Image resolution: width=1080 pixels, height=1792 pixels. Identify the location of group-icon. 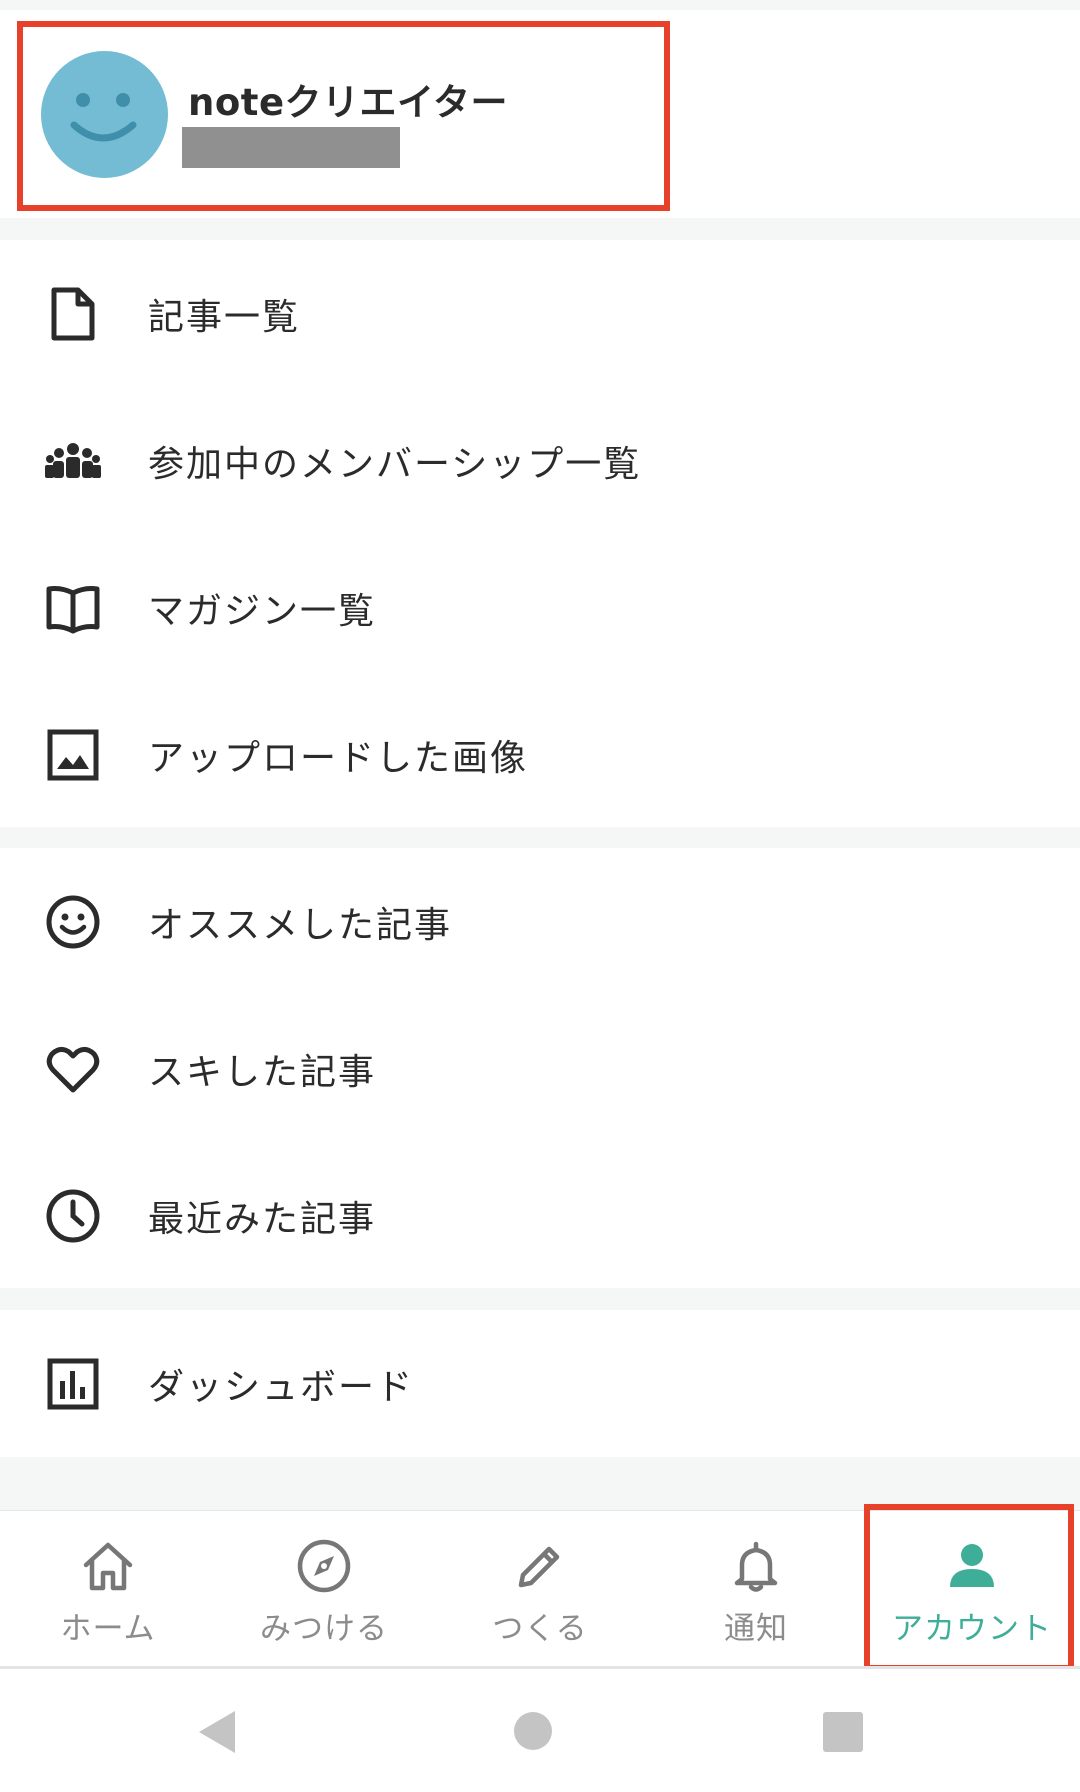
(73, 461).